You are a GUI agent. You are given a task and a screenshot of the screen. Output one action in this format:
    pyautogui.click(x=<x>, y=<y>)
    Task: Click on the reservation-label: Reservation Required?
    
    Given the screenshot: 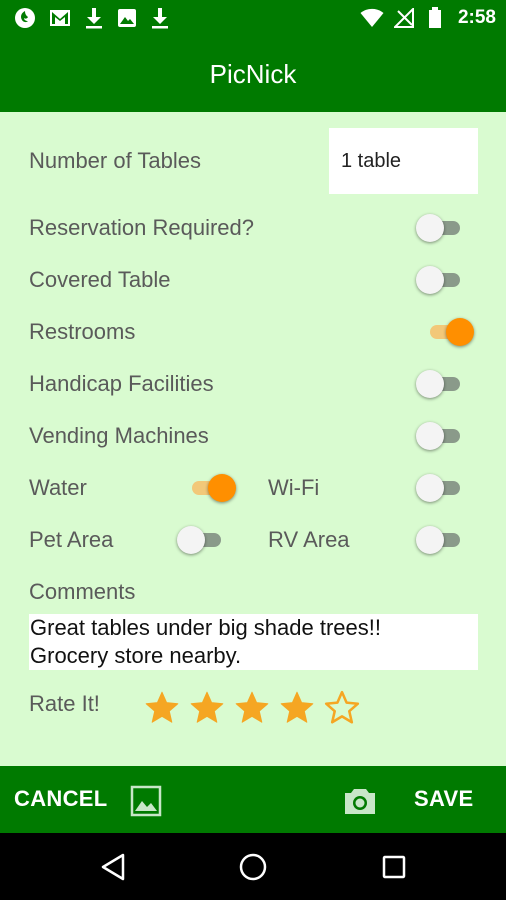 What is the action you would take?
    pyautogui.click(x=142, y=227)
    